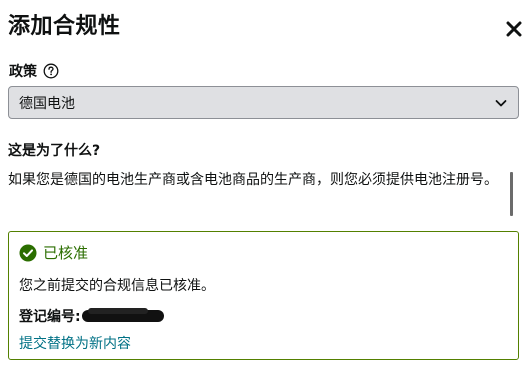 The height and width of the screenshot is (369, 529). I want to click on policy-label: 政策, so click(23, 72).